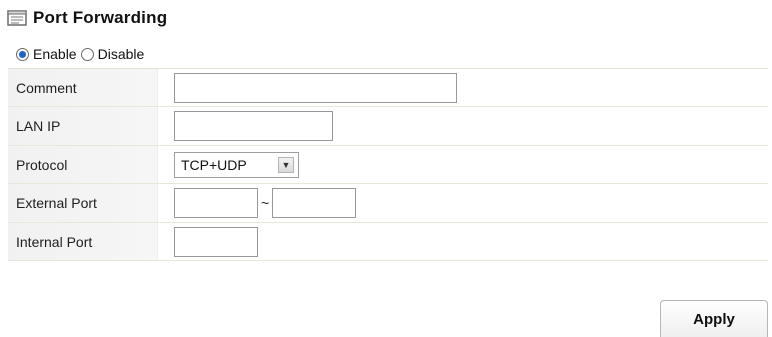  I want to click on form-window-icon-graphic, so click(17, 18).